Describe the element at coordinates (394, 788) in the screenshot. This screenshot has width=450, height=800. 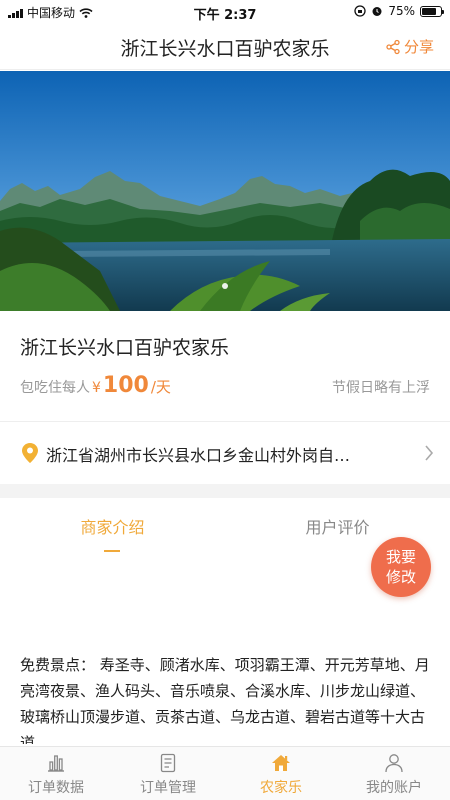
I see `tabbar-label: 我的账户` at that location.